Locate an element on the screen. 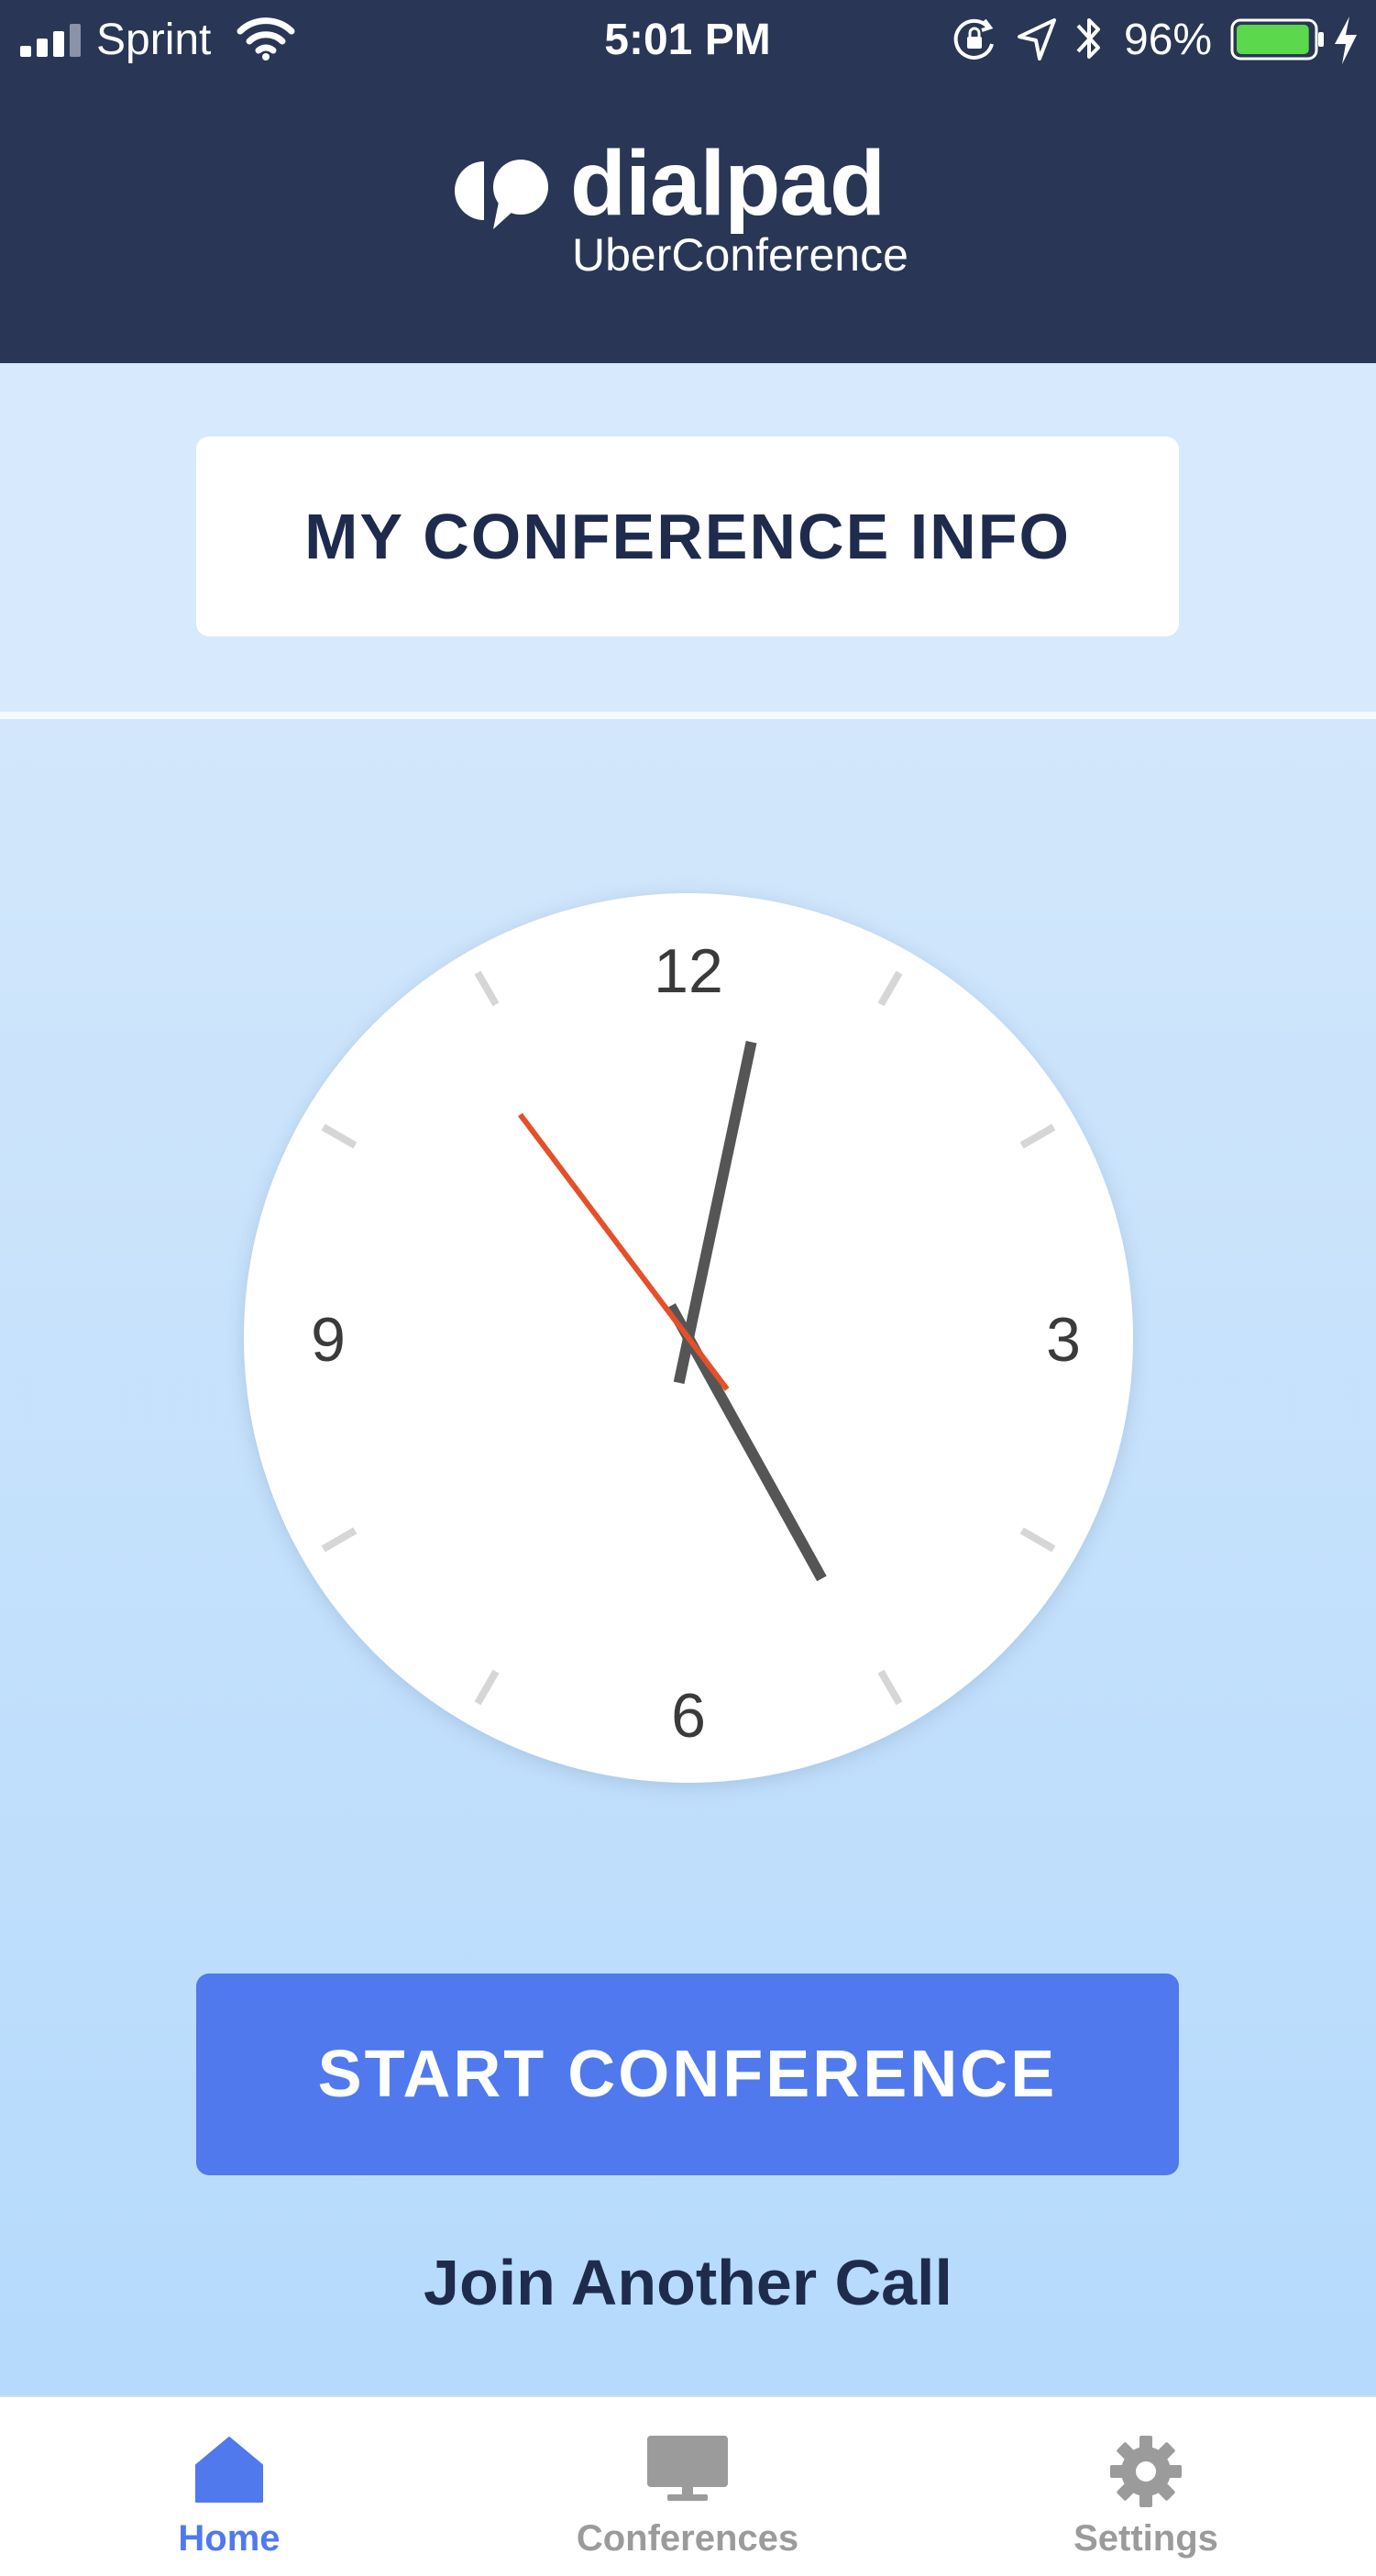  tab-settings: Settings is located at coordinates (1146, 2486).